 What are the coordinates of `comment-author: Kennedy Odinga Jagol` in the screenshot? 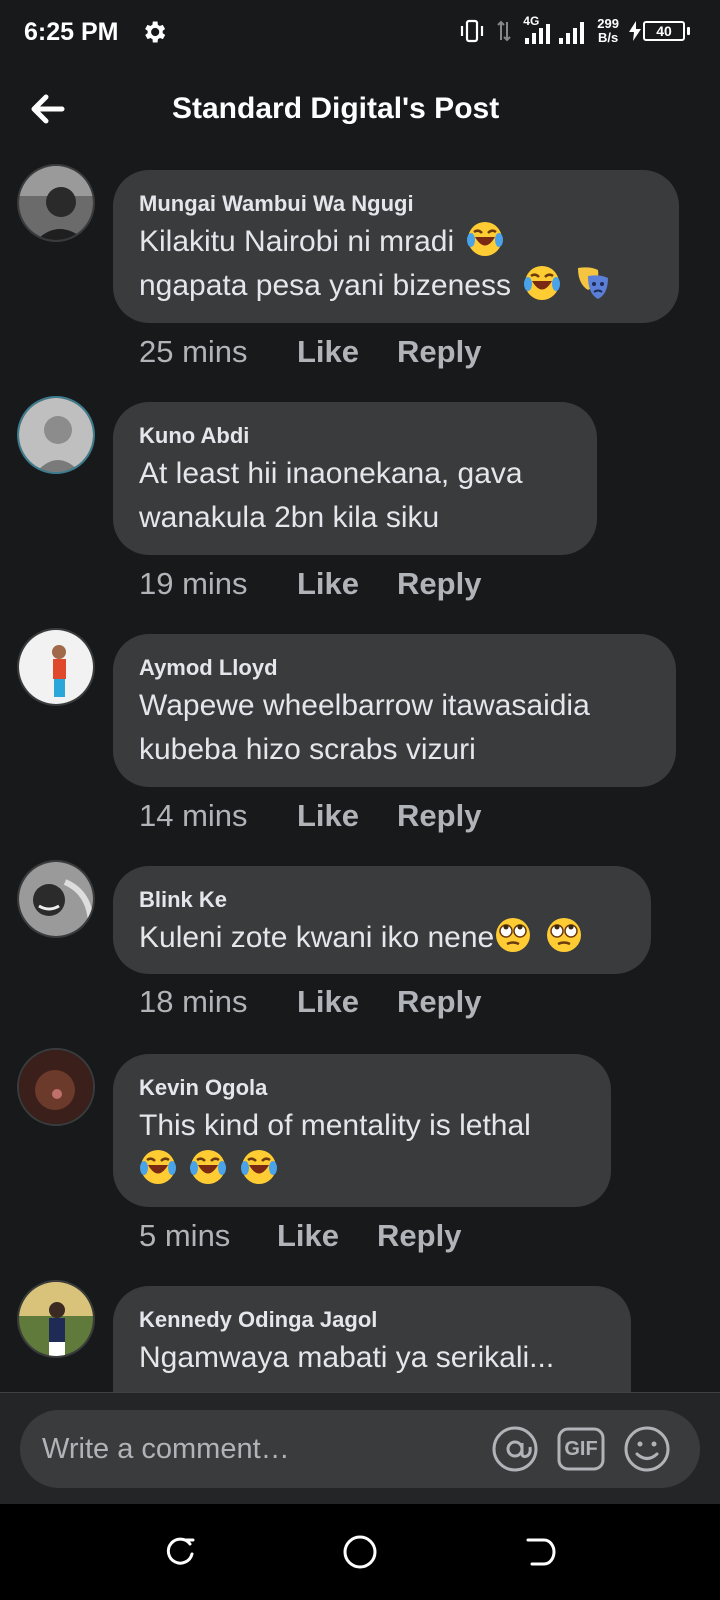 It's located at (372, 1320).